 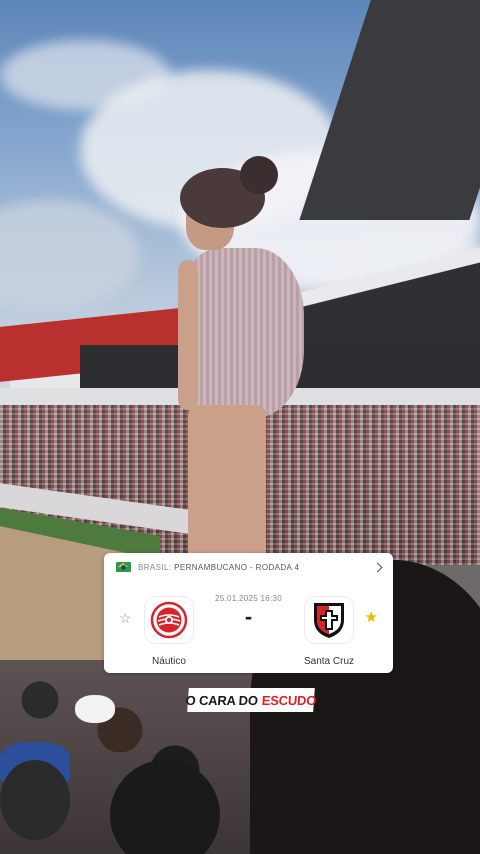 I want to click on video-caption: O CARA DO ESCUDO, so click(x=251, y=700).